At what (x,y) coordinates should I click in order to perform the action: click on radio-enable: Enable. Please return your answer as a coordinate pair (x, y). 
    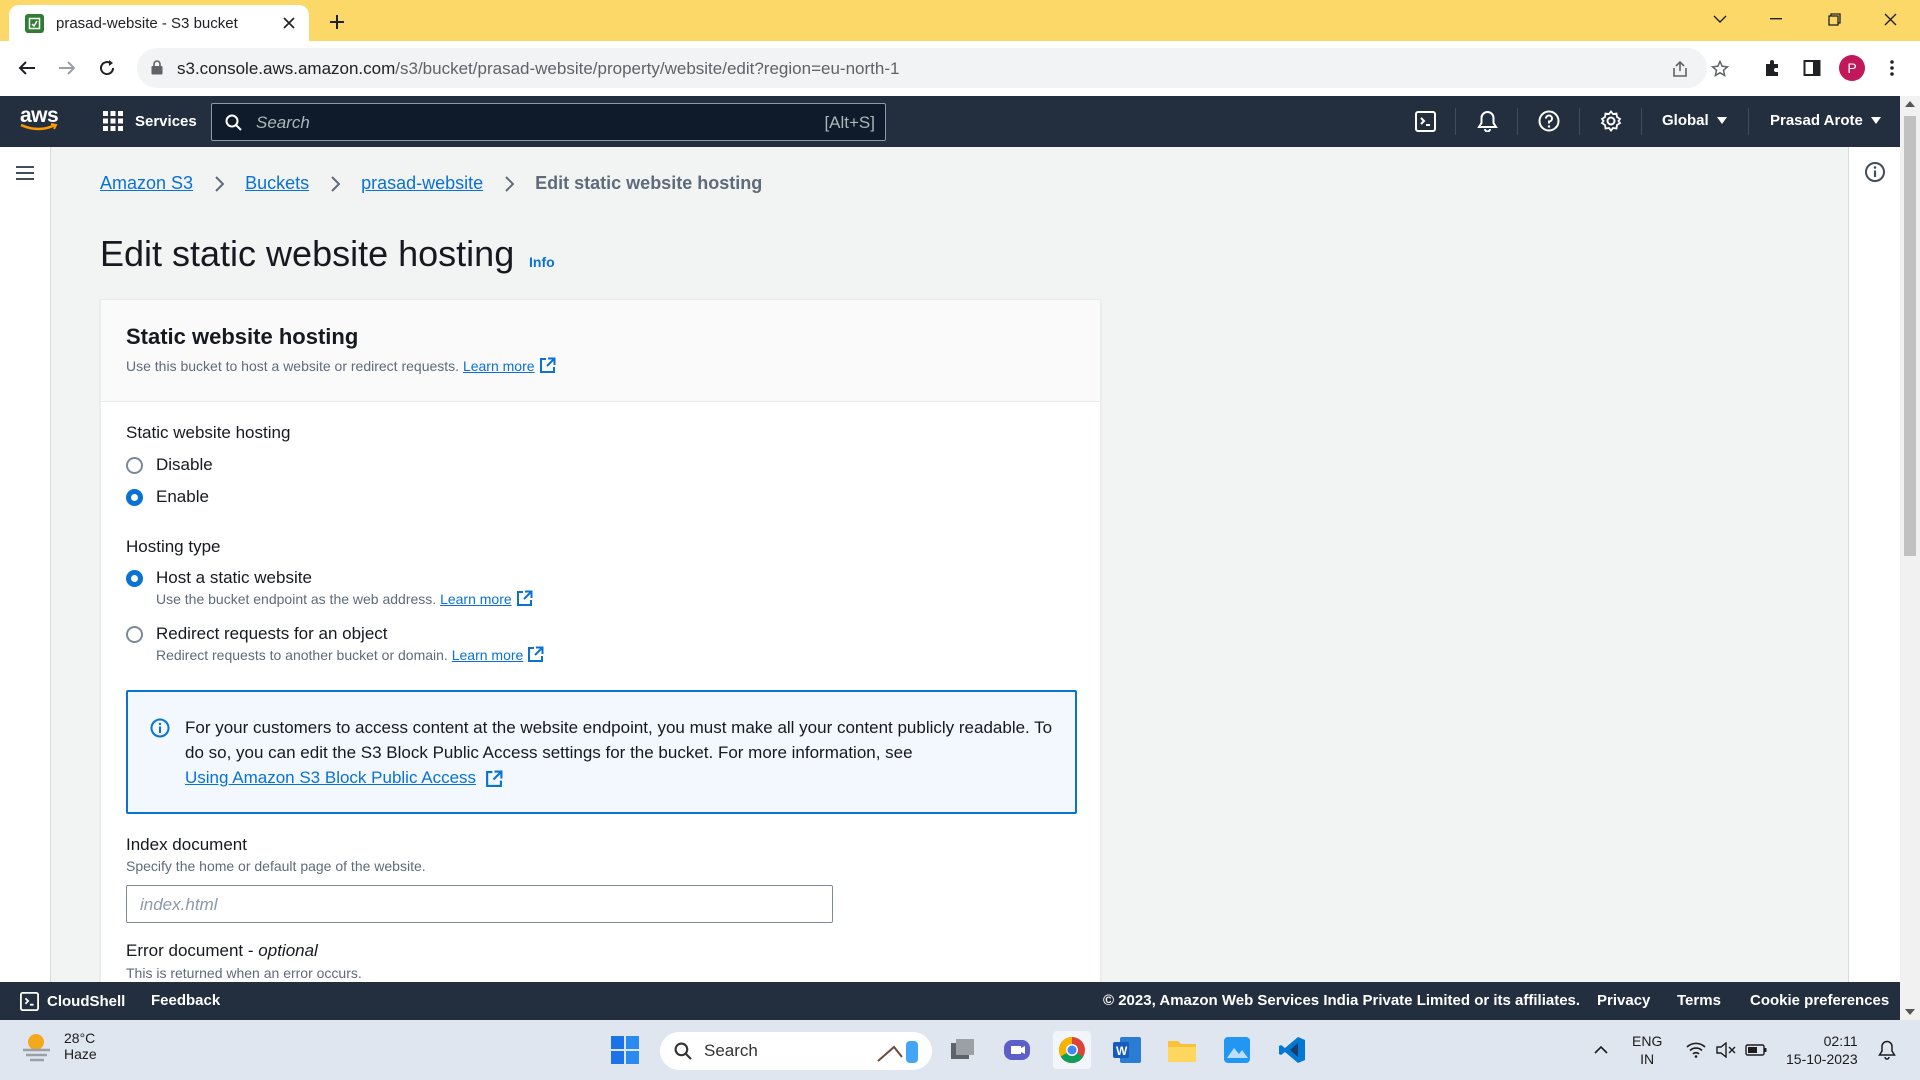
    Looking at the image, I should click on (167, 497).